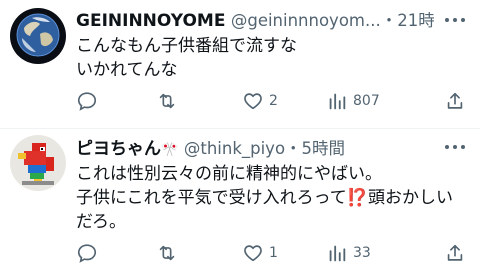 The height and width of the screenshot is (276, 480). Describe the element at coordinates (118, 149) in the screenshot. I see `display-name: ピヨちゃん` at that location.